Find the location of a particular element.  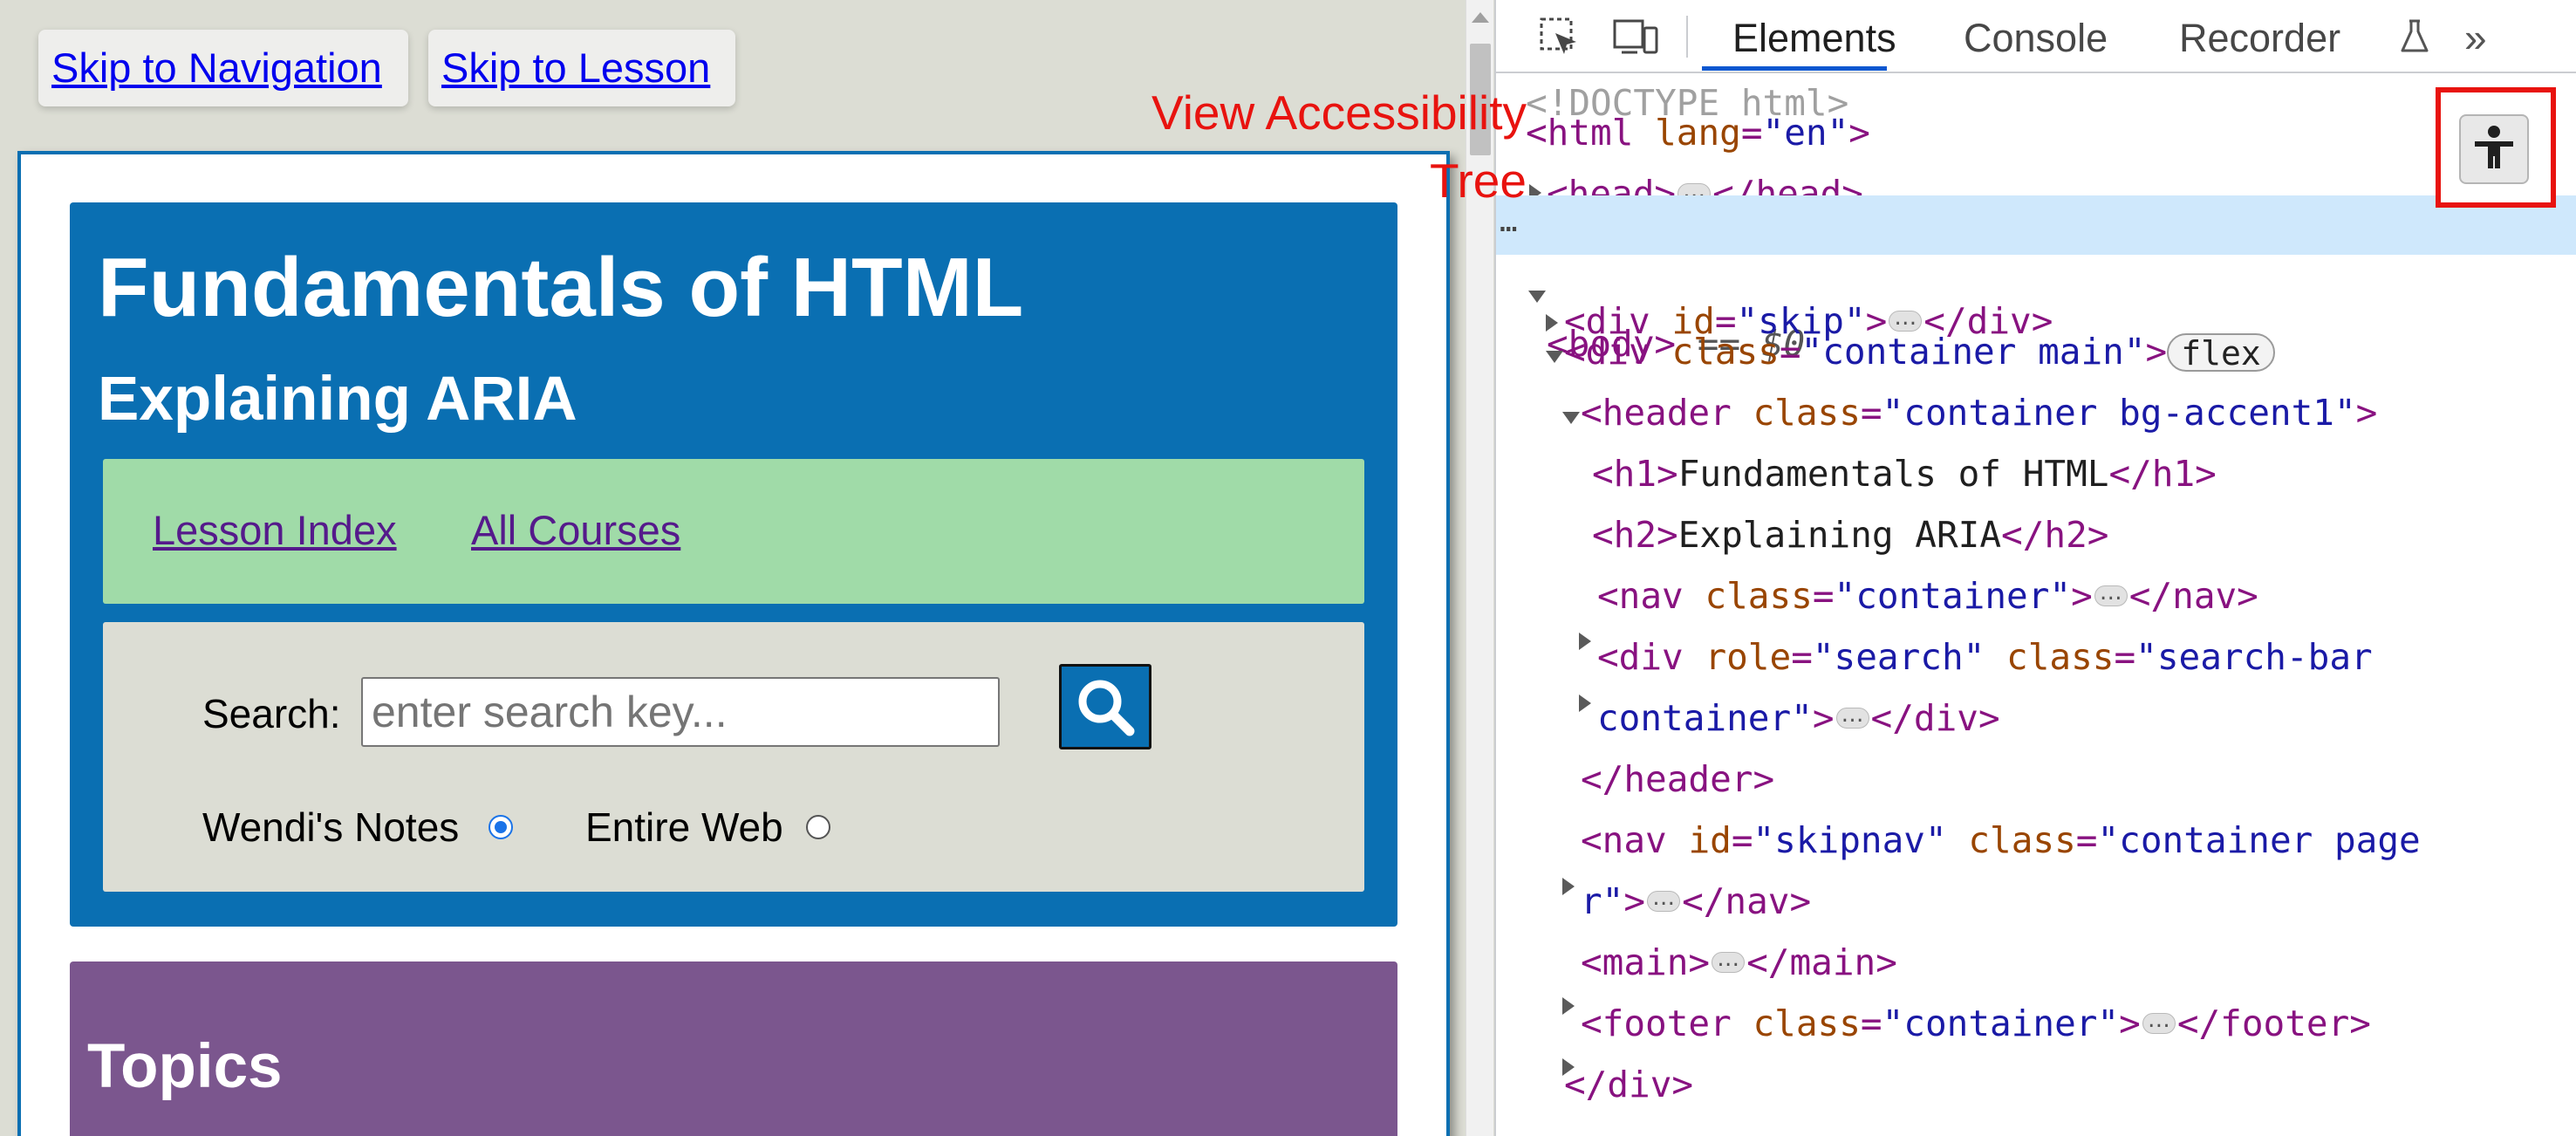

tab-console: Console is located at coordinates (2036, 36).